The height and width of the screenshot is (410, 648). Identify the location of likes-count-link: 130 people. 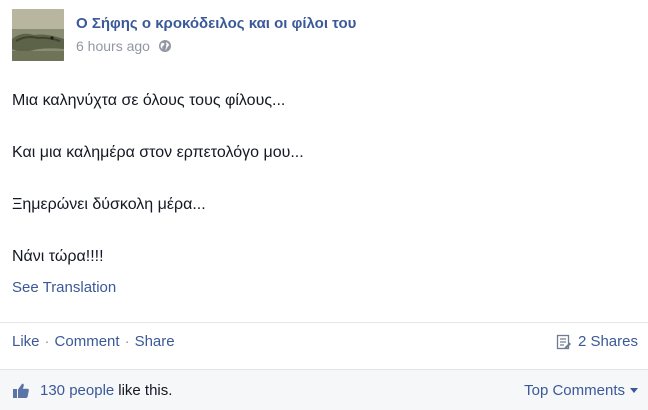
(77, 390).